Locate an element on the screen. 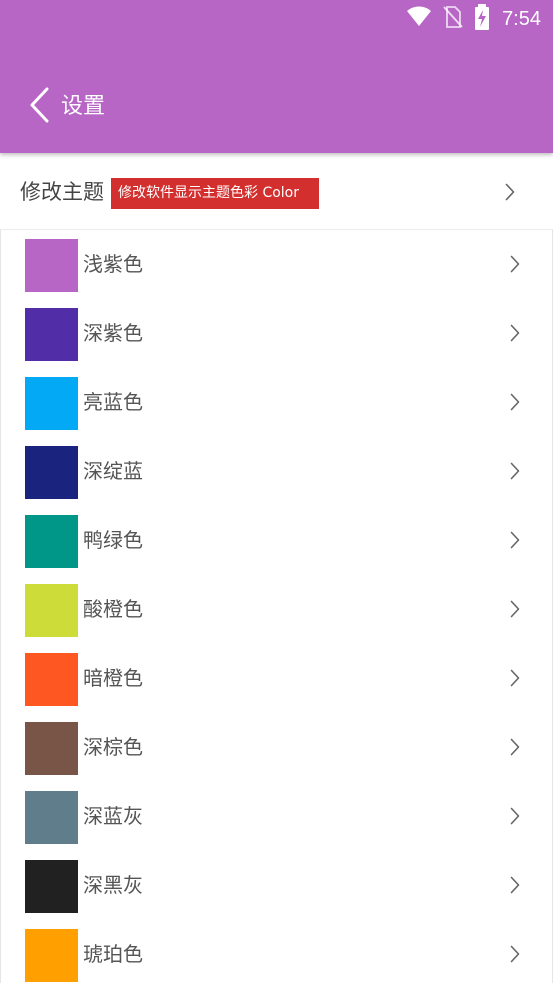 The image size is (553, 983). color-option: 琥珀色 is located at coordinates (276, 951).